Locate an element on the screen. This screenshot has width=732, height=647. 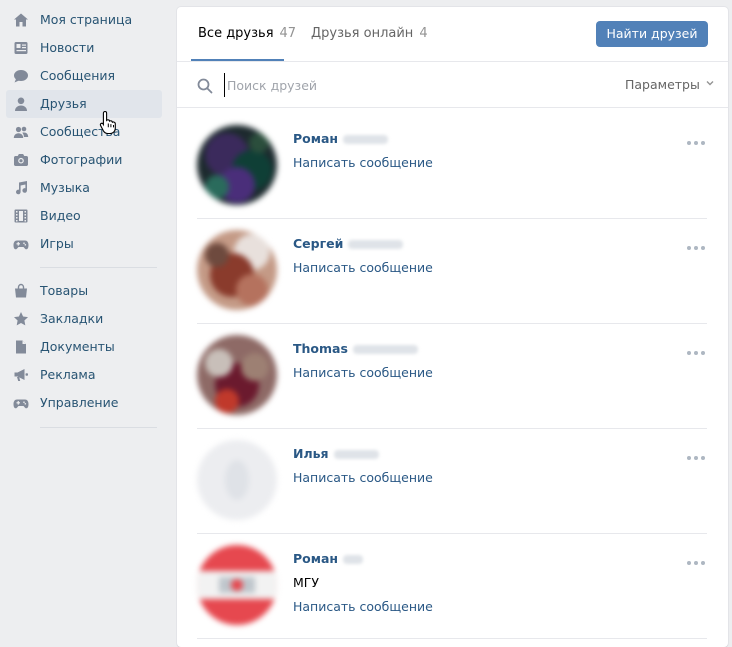
chevron-down-icon is located at coordinates (710, 83).